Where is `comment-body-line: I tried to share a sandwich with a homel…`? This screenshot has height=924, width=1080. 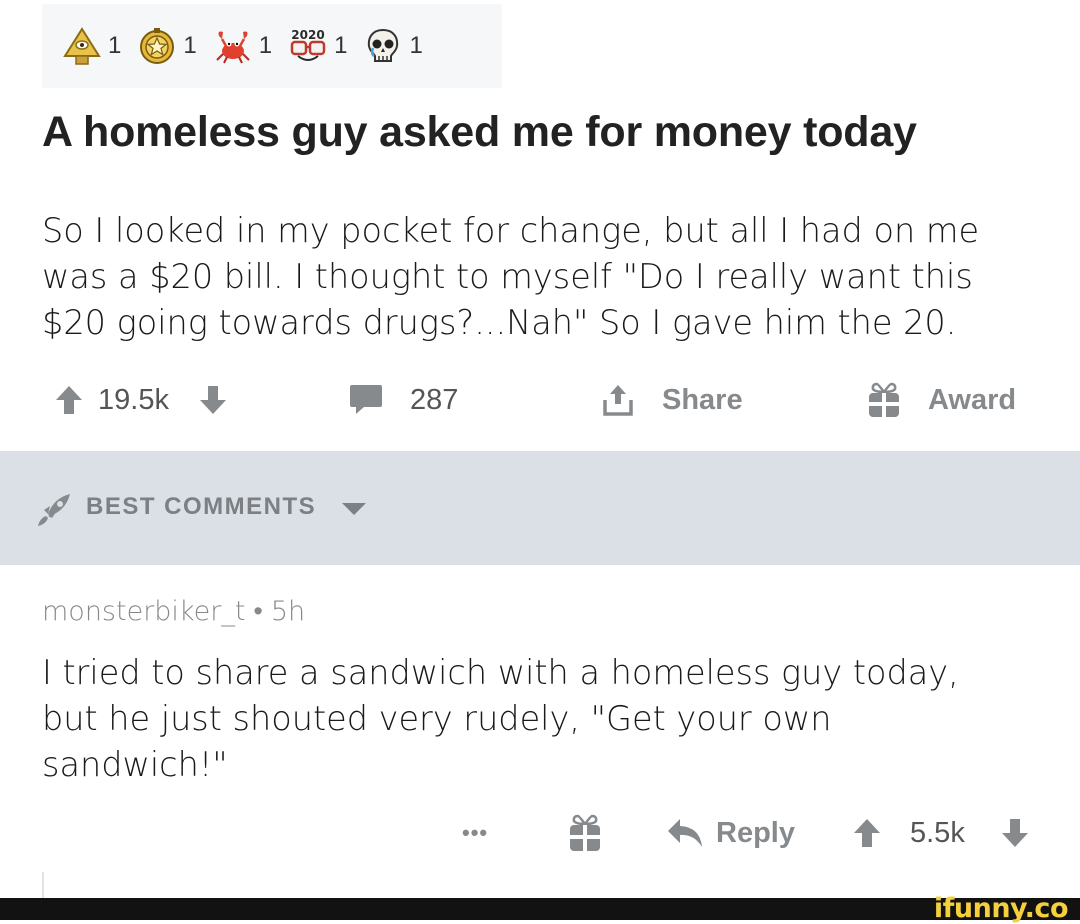 comment-body-line: I tried to share a sandwich with a homel… is located at coordinates (500, 672).